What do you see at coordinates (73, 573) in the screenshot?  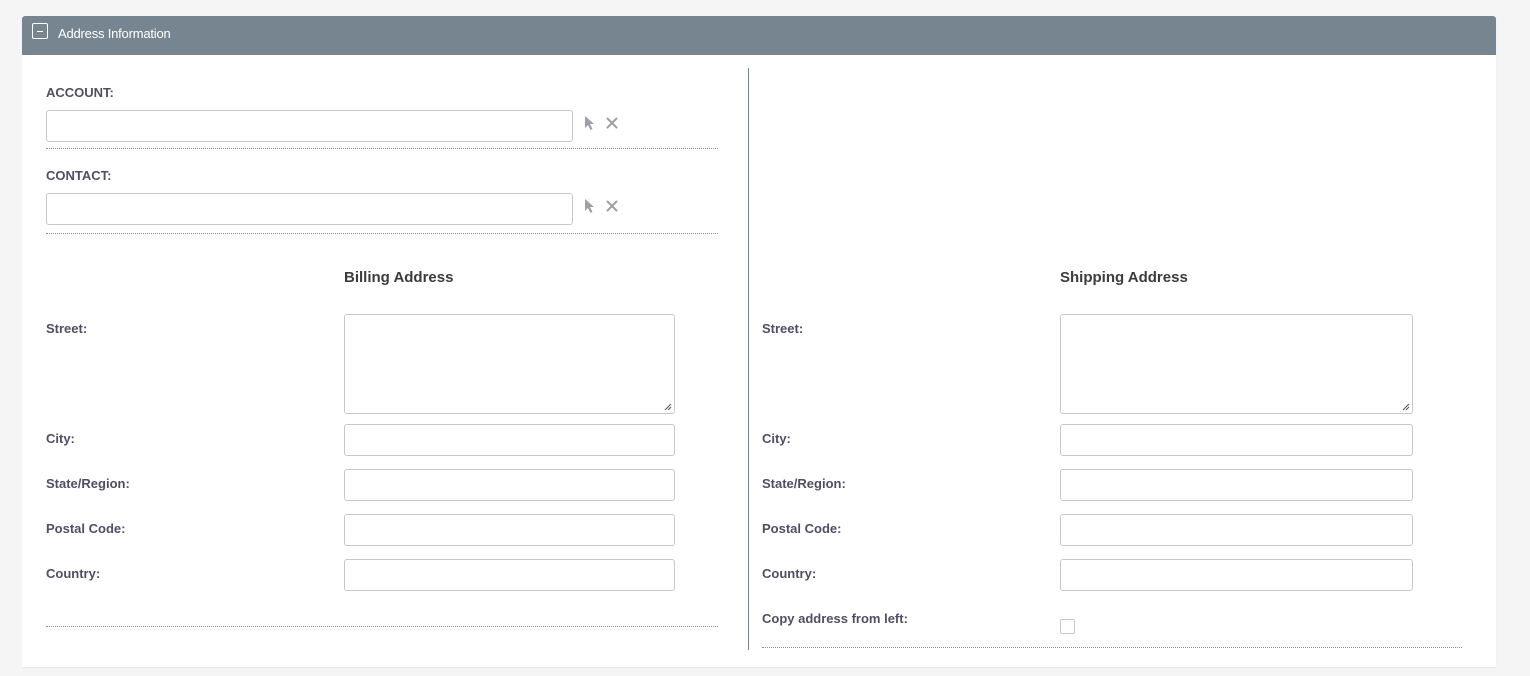 I see `billing-country-label: Country:` at bounding box center [73, 573].